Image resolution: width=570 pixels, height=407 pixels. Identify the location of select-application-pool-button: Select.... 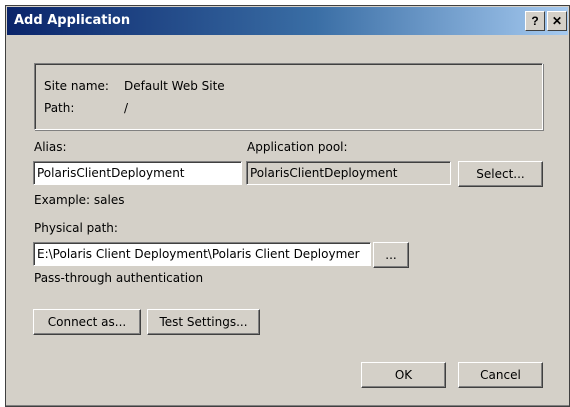
(500, 174).